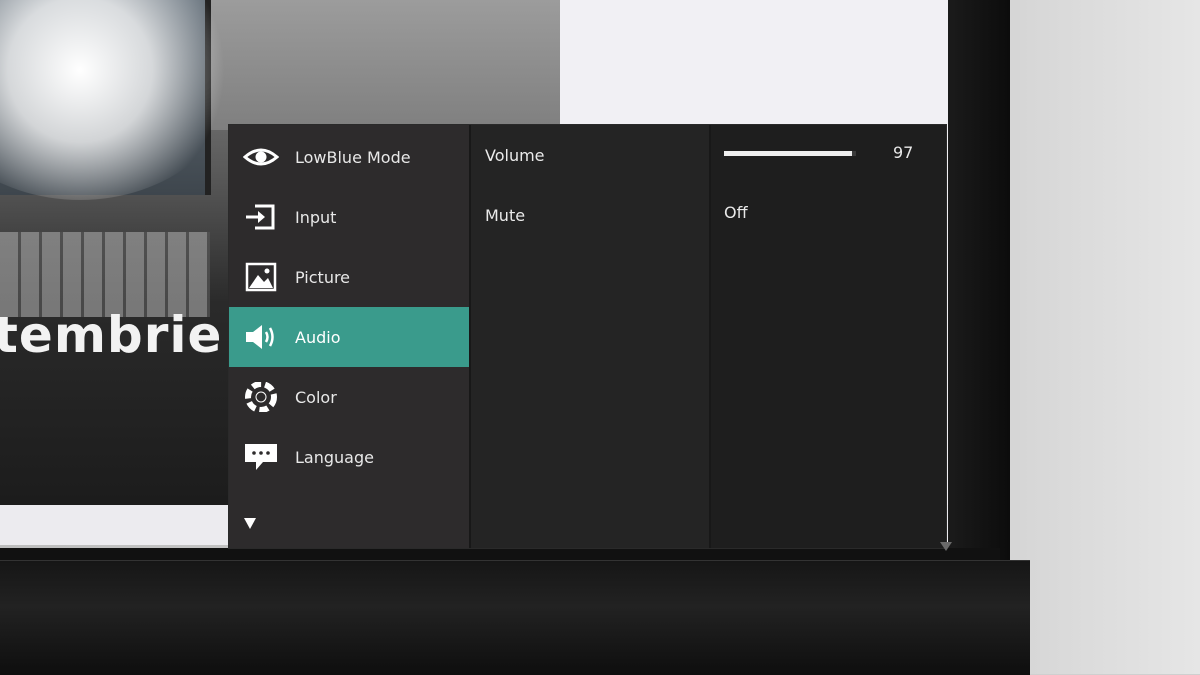 The width and height of the screenshot is (1200, 675). What do you see at coordinates (261, 217) in the screenshot?
I see `input-icon` at bounding box center [261, 217].